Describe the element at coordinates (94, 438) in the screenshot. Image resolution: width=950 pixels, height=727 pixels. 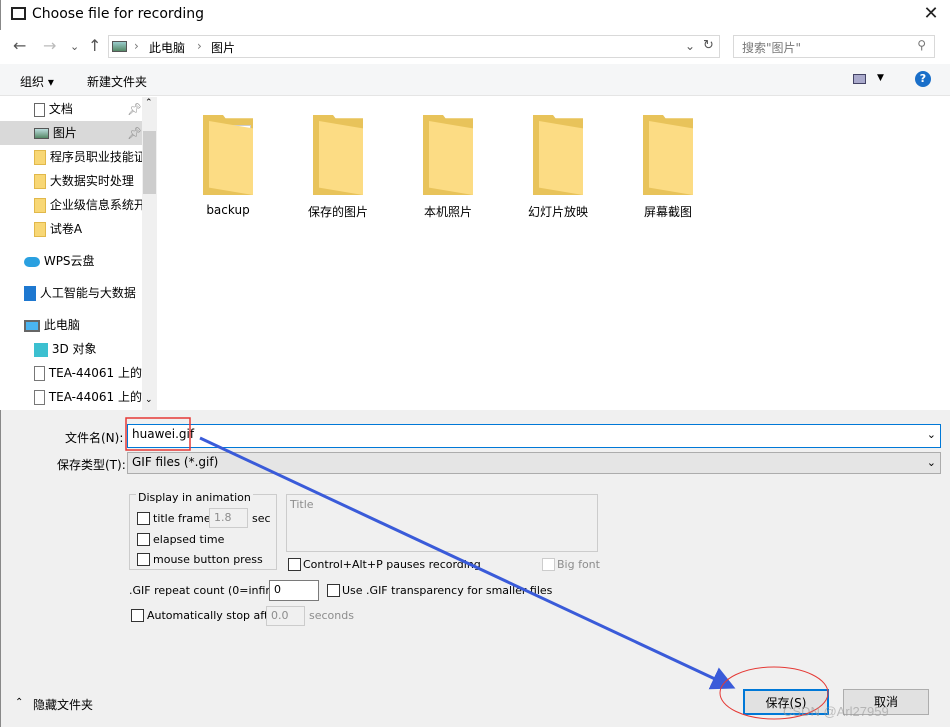
I see `filename-label: 文件名(N):` at that location.